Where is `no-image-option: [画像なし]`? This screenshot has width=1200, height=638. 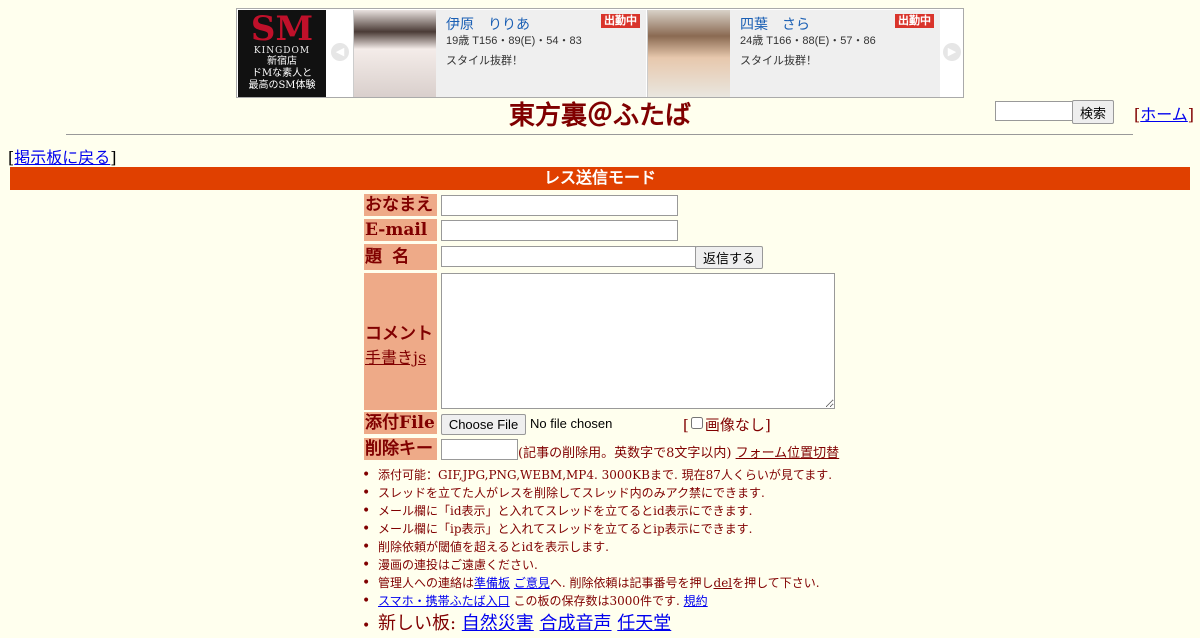 no-image-option: [画像なし] is located at coordinates (727, 424).